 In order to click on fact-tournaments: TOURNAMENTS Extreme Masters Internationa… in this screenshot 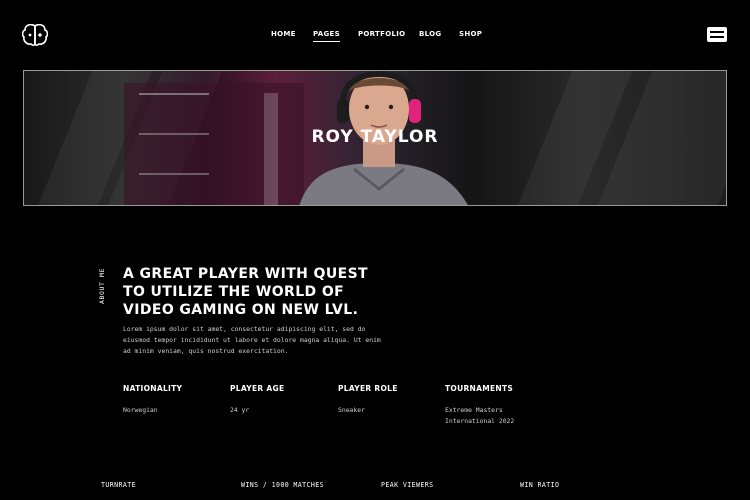, I will do `click(480, 404)`.